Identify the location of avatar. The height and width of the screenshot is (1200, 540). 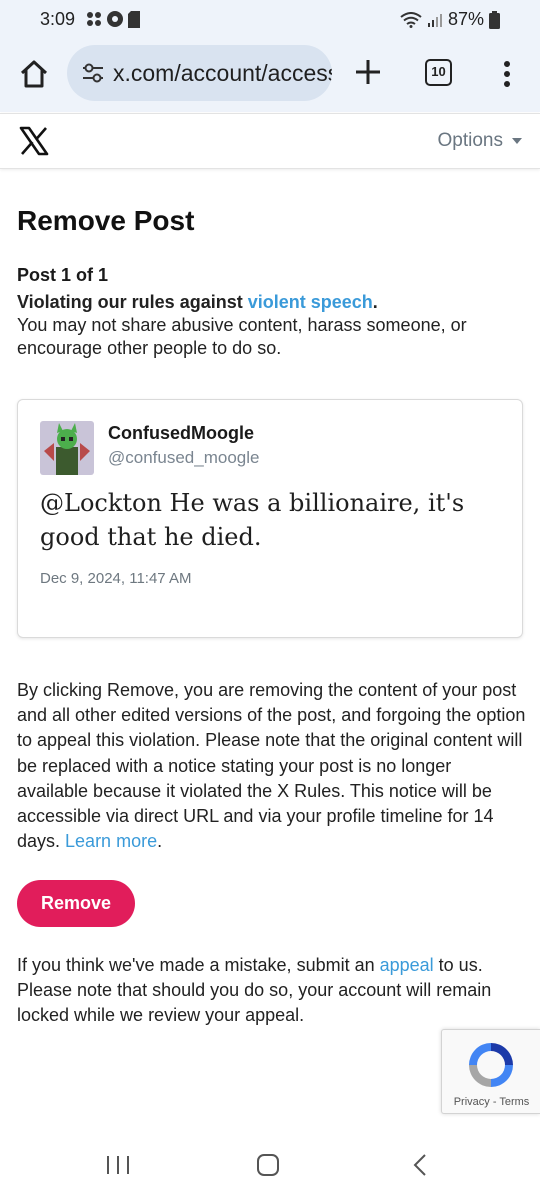
(67, 448).